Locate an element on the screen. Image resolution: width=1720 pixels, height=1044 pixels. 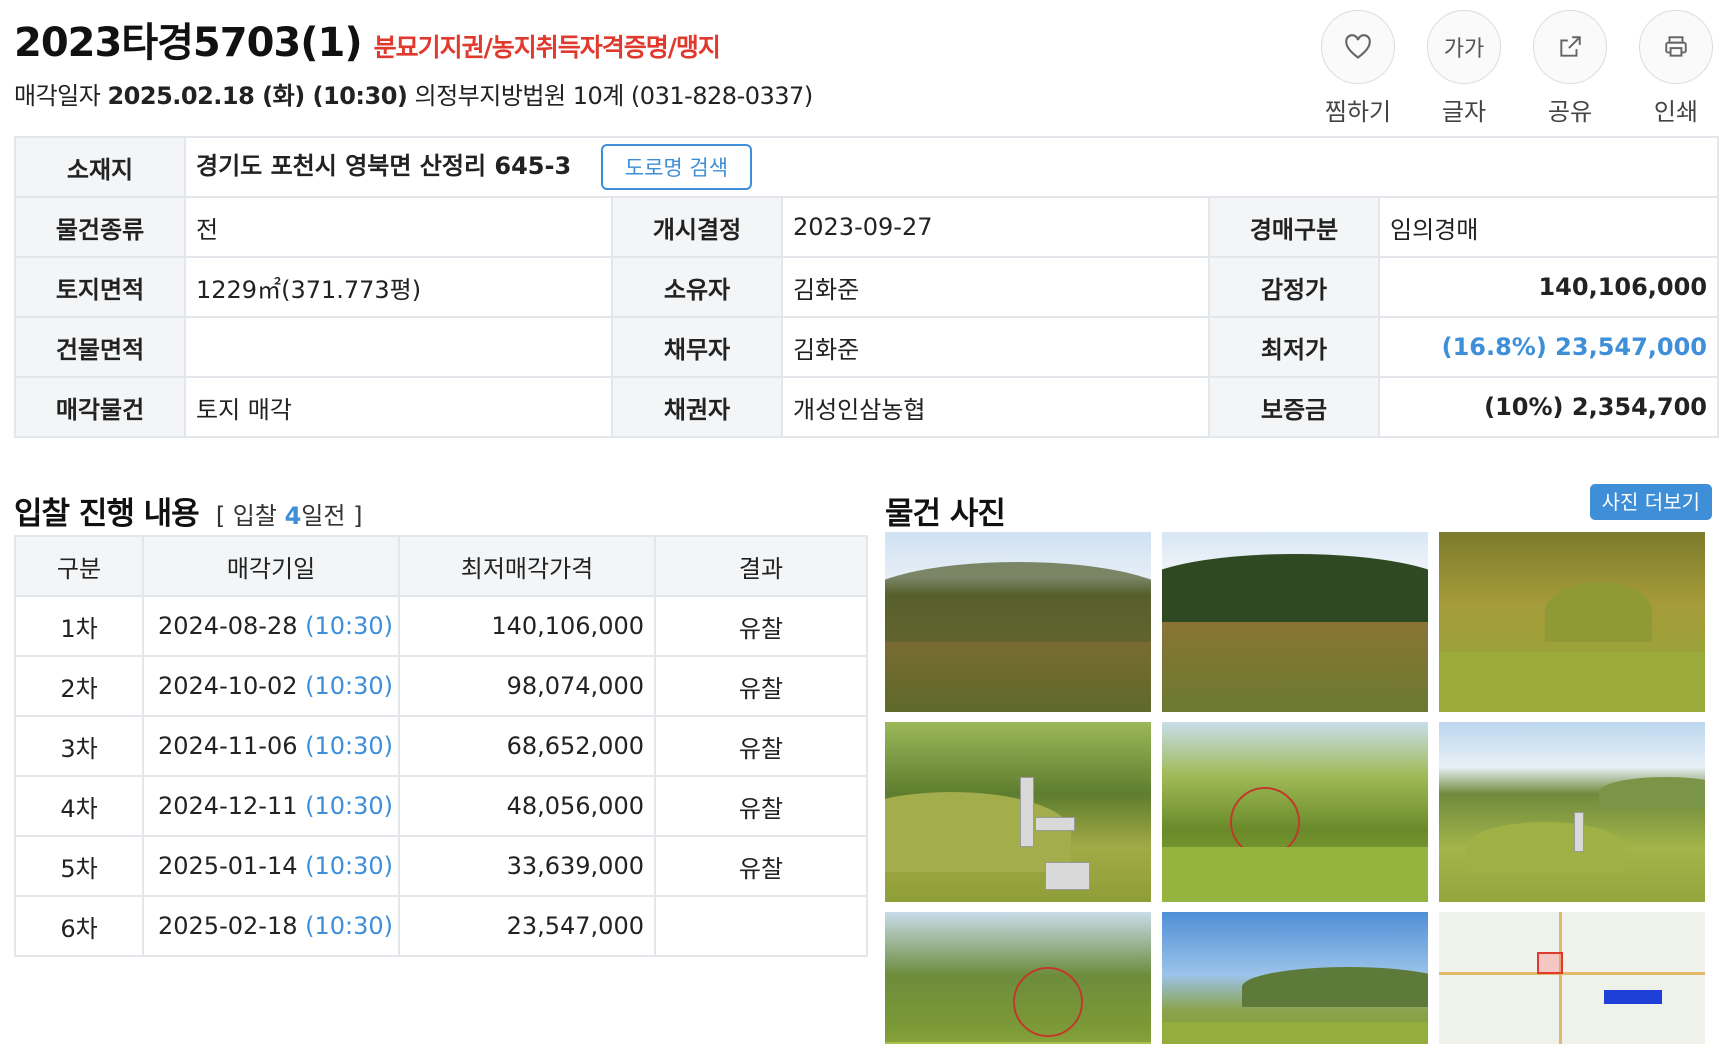
info-label: 보증금 is located at coordinates (1294, 407).